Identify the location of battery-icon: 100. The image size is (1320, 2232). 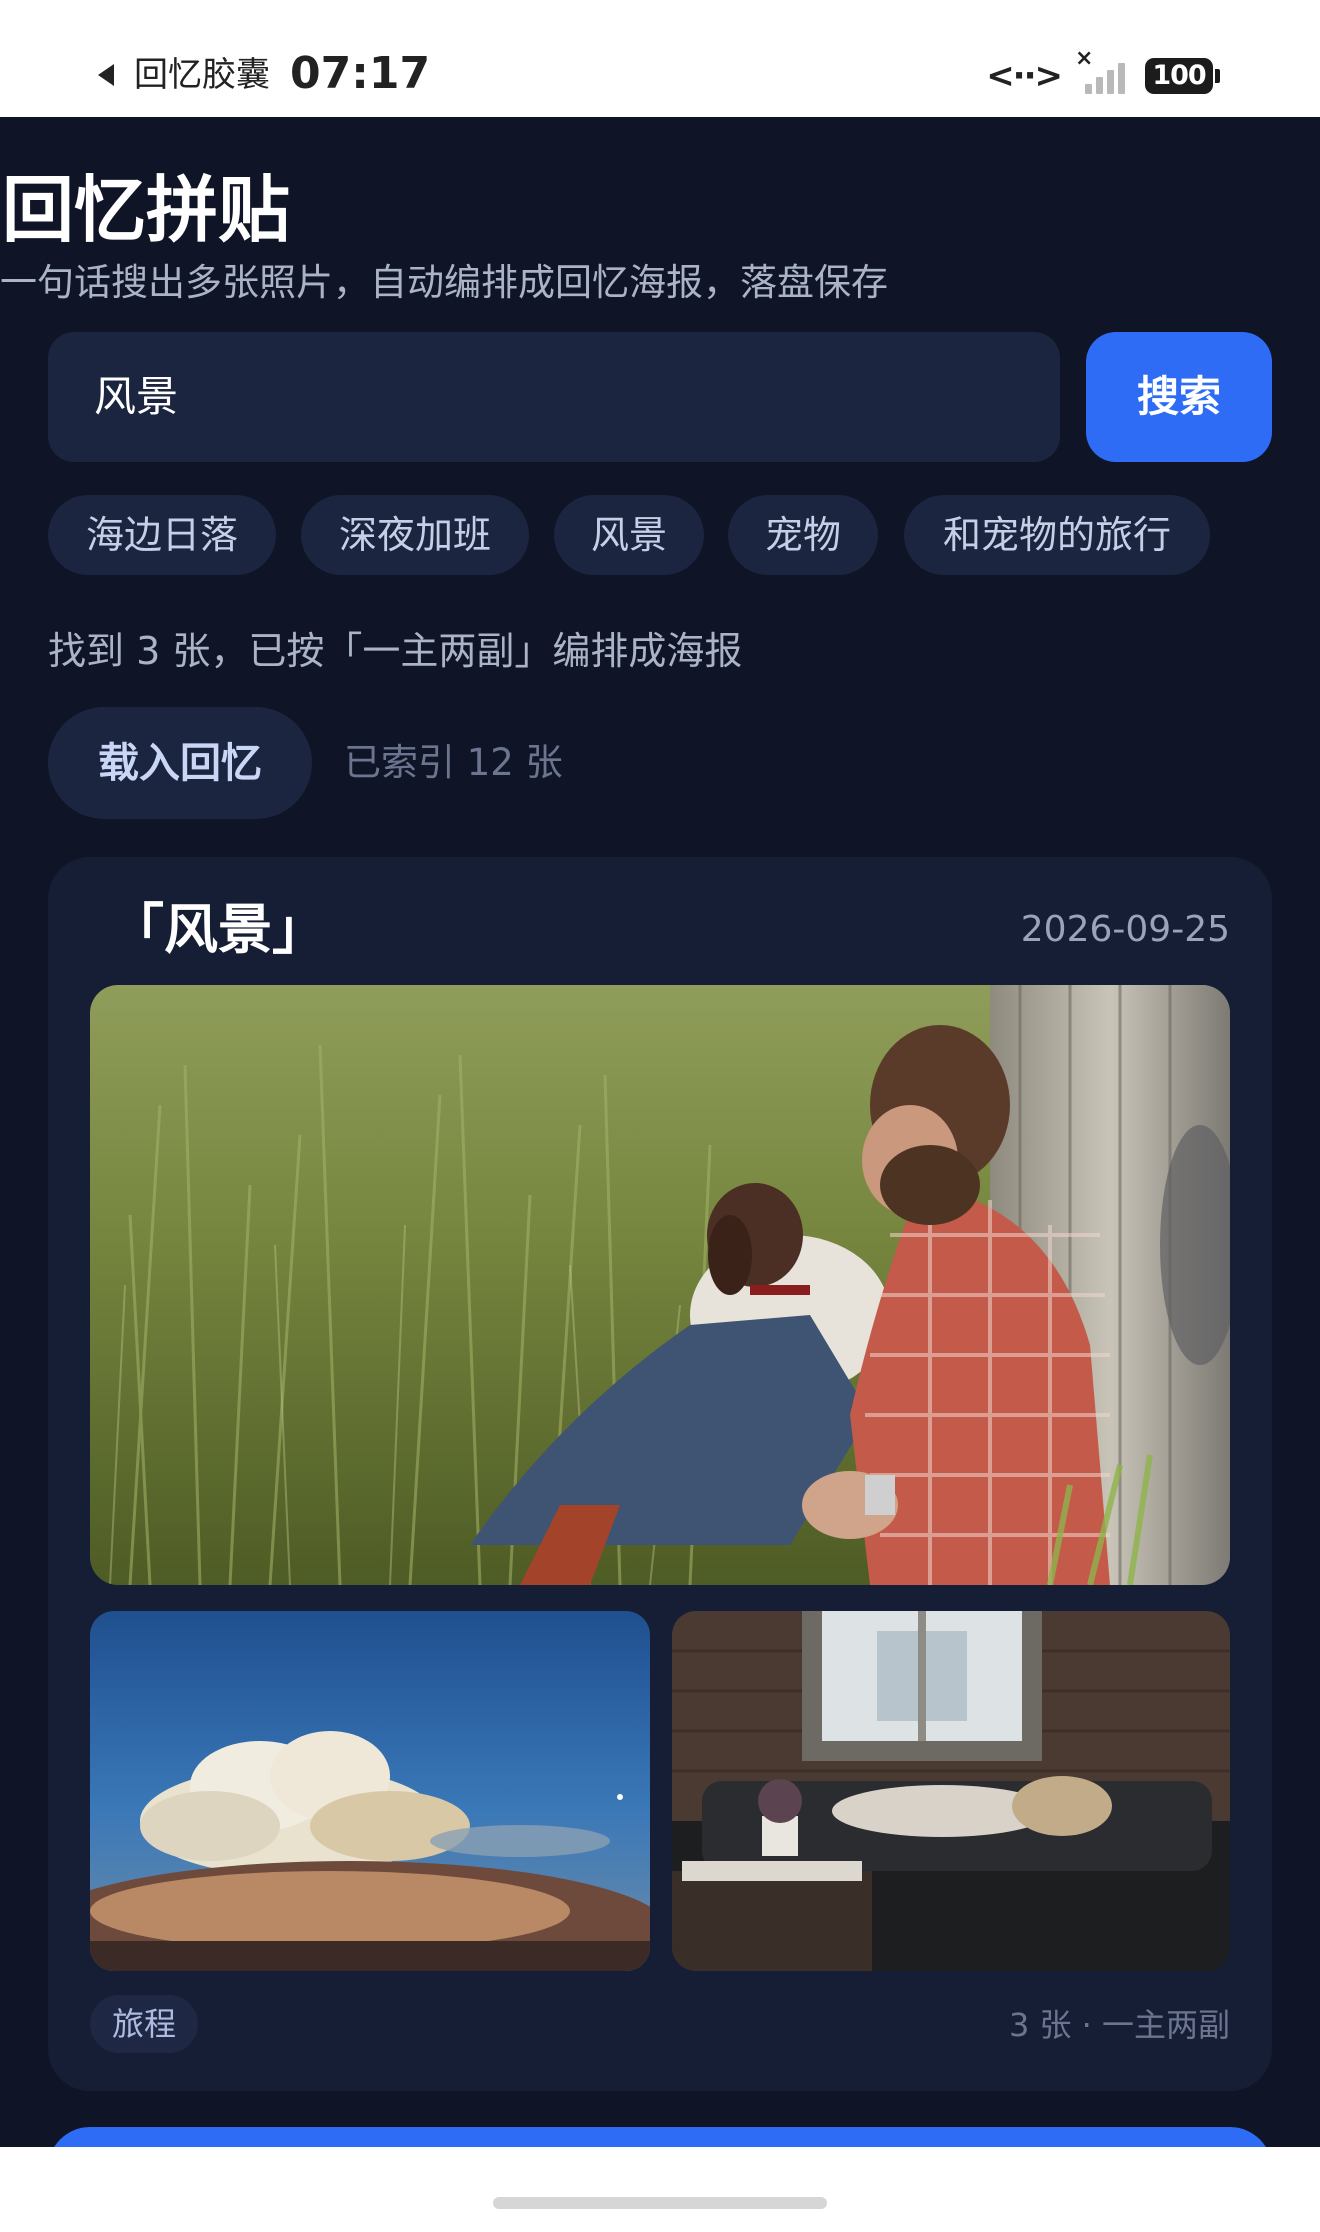
(1182, 76).